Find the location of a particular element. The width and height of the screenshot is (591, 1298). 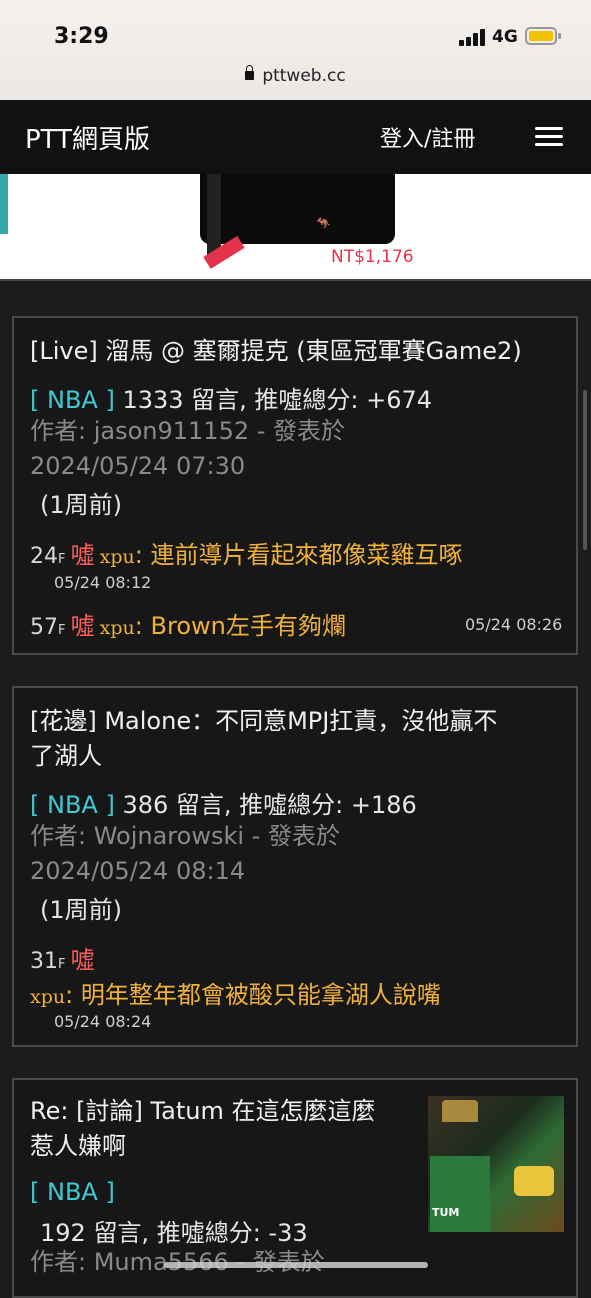

ad-banner: 🦘 NT$1,176 is located at coordinates (295, 227).